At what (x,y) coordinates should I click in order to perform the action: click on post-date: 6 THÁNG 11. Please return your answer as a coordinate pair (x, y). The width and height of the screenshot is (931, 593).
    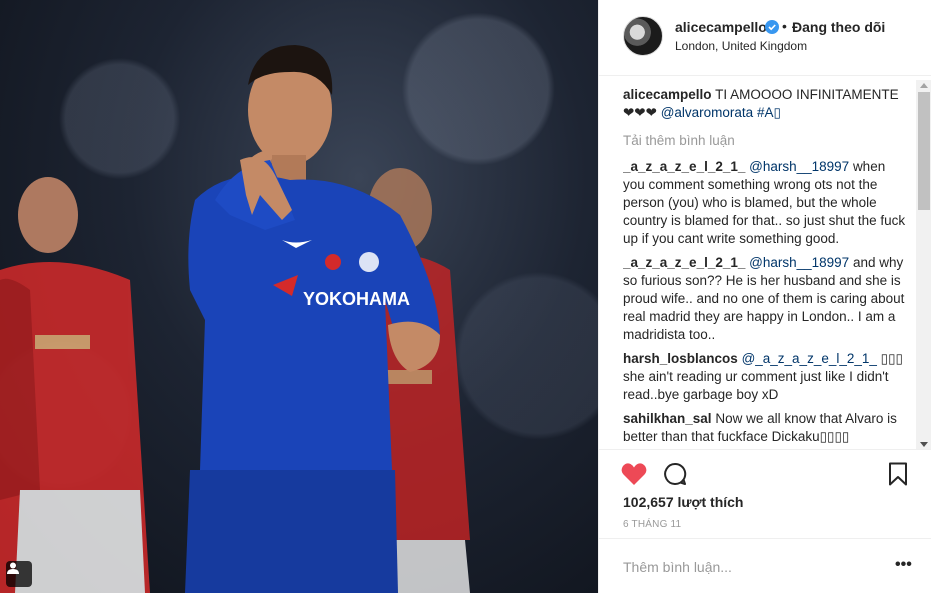
    Looking at the image, I should click on (652, 524).